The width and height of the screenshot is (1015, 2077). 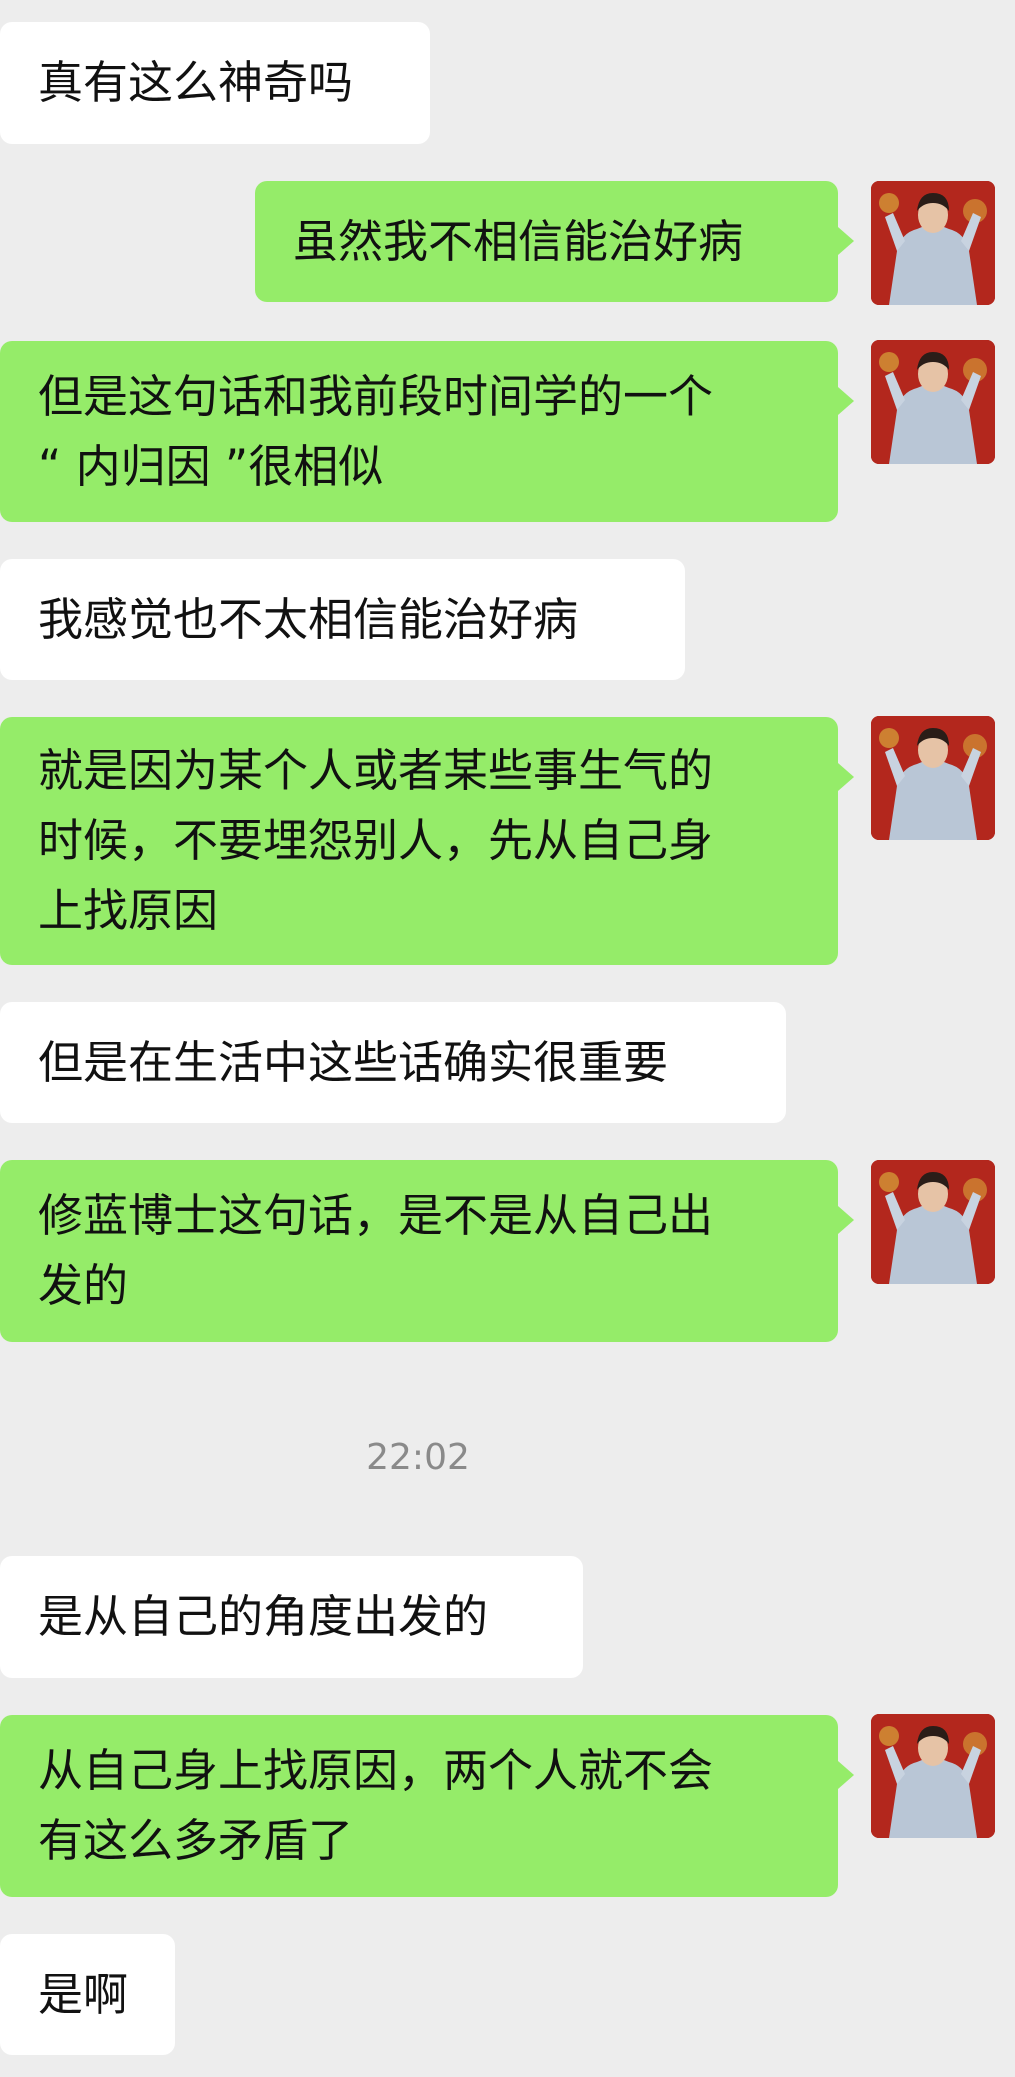 What do you see at coordinates (308, 619) in the screenshot?
I see `message-text: 我感觉也不太相信能治好病` at bounding box center [308, 619].